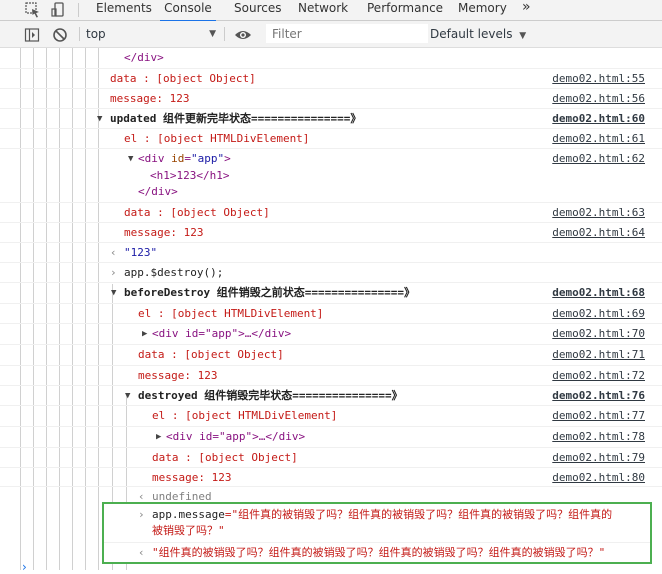  What do you see at coordinates (598, 416) in the screenshot?
I see `source-link: demo02.html:77` at bounding box center [598, 416].